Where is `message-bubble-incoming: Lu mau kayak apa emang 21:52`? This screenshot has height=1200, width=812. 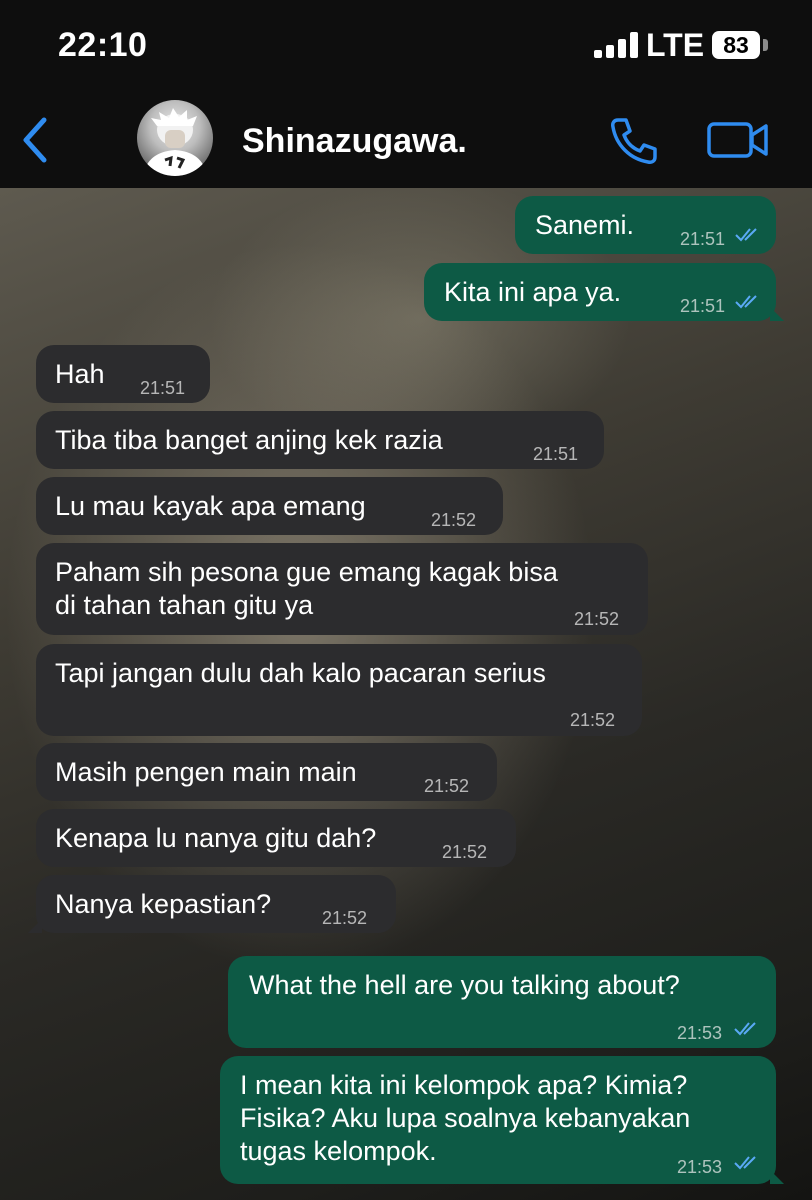 message-bubble-incoming: Lu mau kayak apa emang 21:52 is located at coordinates (269, 506).